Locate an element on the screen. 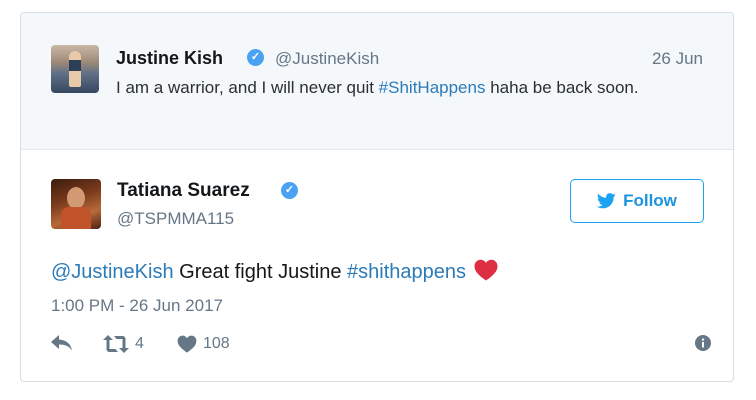 This screenshot has height=400, width=756. follow-button: Follow is located at coordinates (637, 201).